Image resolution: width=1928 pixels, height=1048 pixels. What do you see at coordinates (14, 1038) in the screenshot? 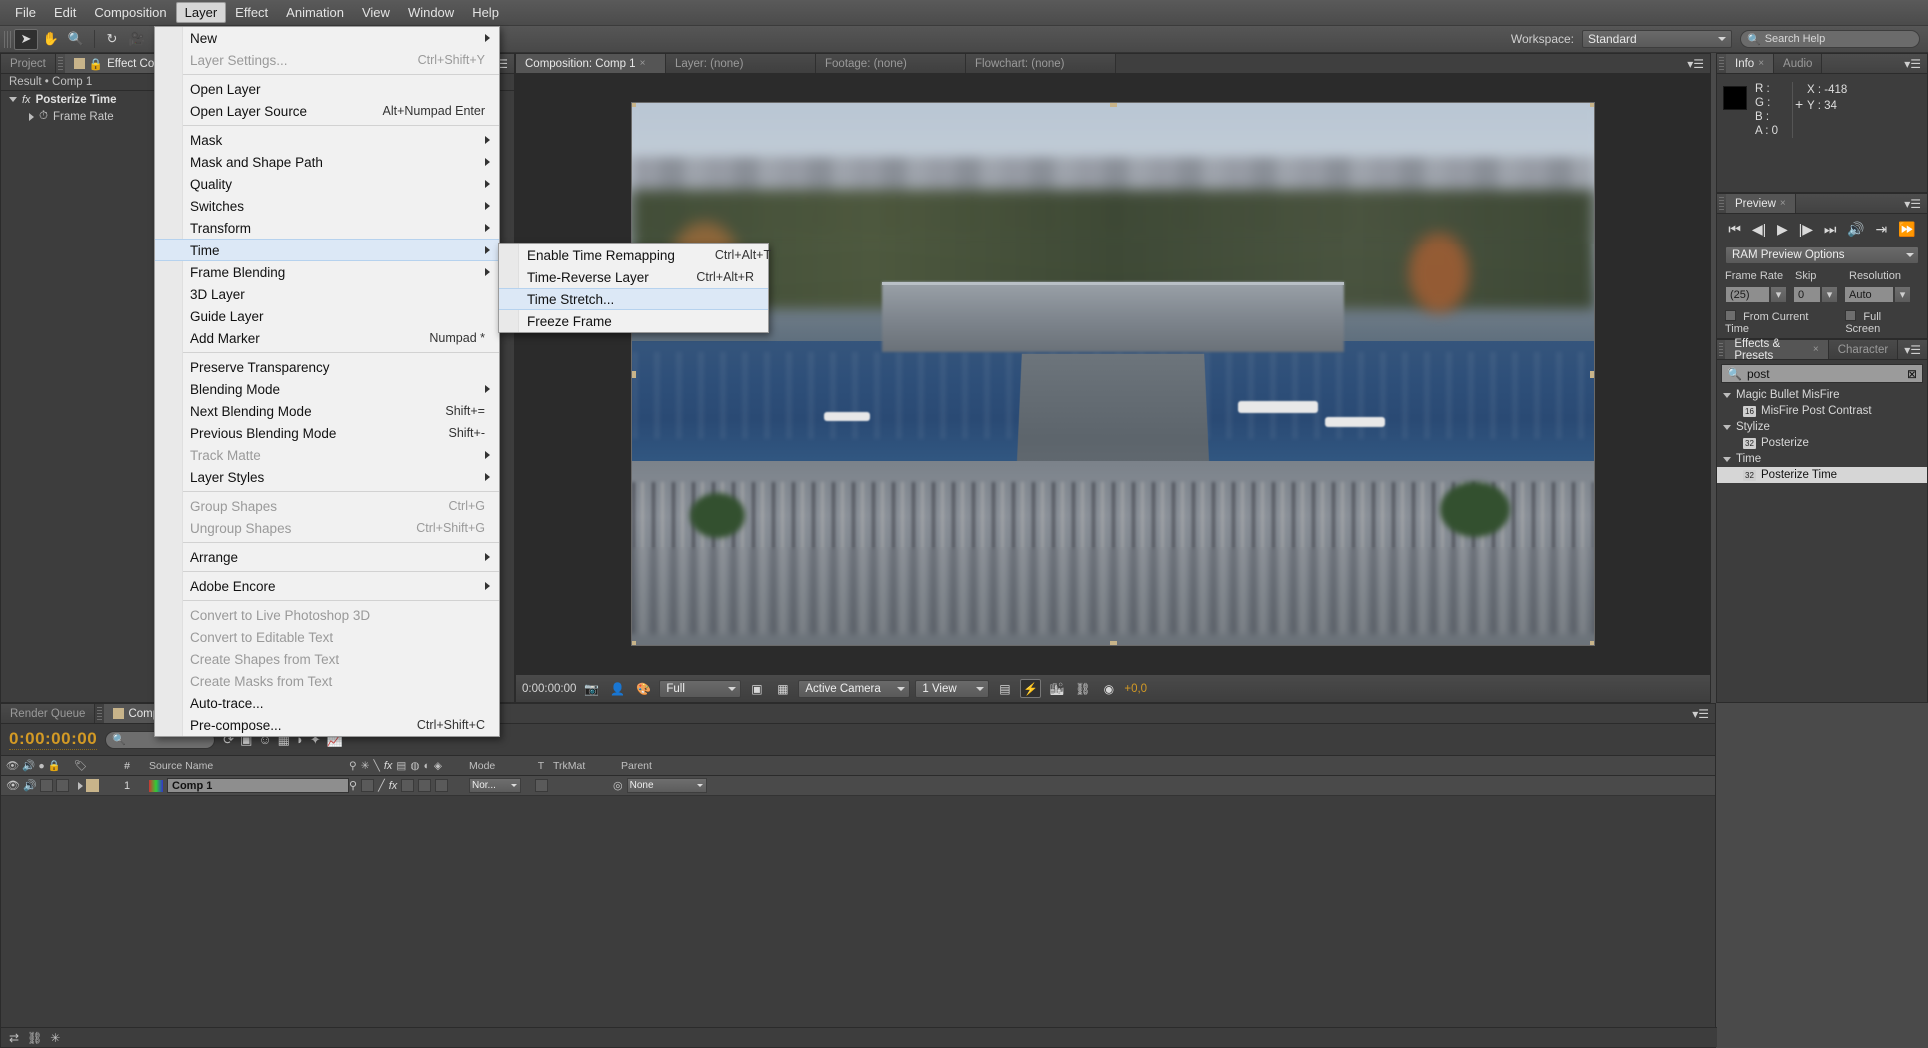
I see `toggle-switches-modes-icon: ⇄` at bounding box center [14, 1038].